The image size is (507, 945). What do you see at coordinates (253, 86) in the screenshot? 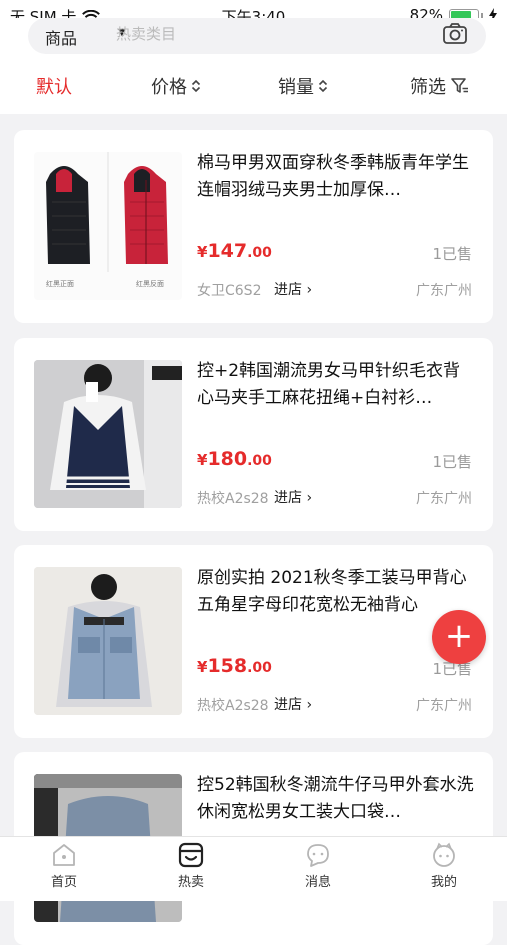
I see `sort-bar: 默认 价格 销量 筛选` at bounding box center [253, 86].